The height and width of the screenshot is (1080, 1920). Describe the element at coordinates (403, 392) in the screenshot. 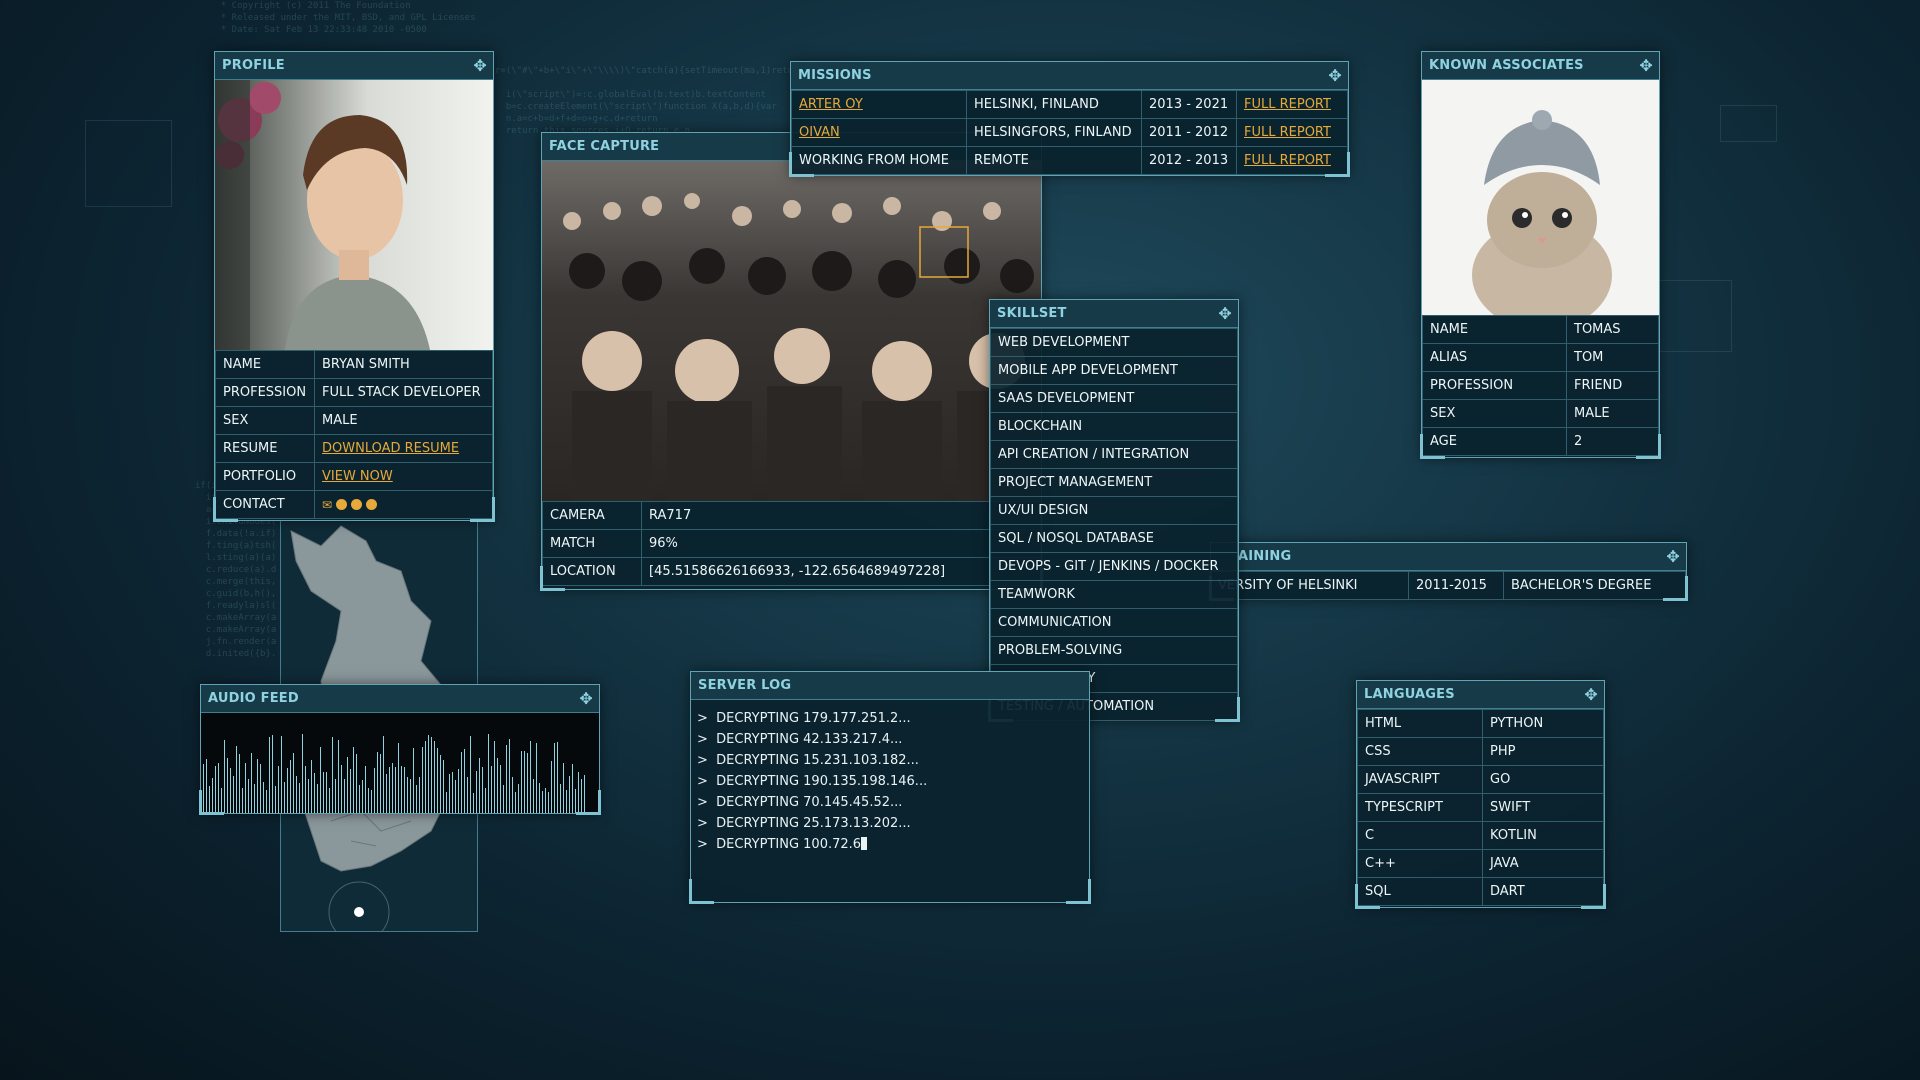

I see `row-value: FULL STACK DEVELOPER` at that location.